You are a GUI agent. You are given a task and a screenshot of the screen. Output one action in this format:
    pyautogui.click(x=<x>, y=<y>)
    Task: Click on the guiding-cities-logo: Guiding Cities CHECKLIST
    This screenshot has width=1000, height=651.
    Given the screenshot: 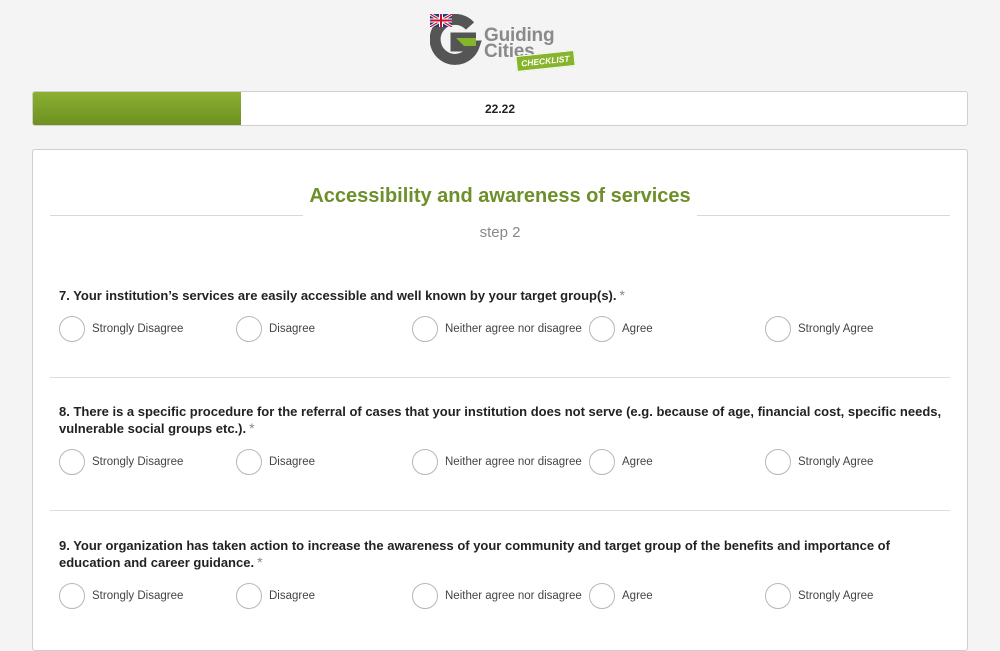 What is the action you would take?
    pyautogui.click(x=505, y=45)
    